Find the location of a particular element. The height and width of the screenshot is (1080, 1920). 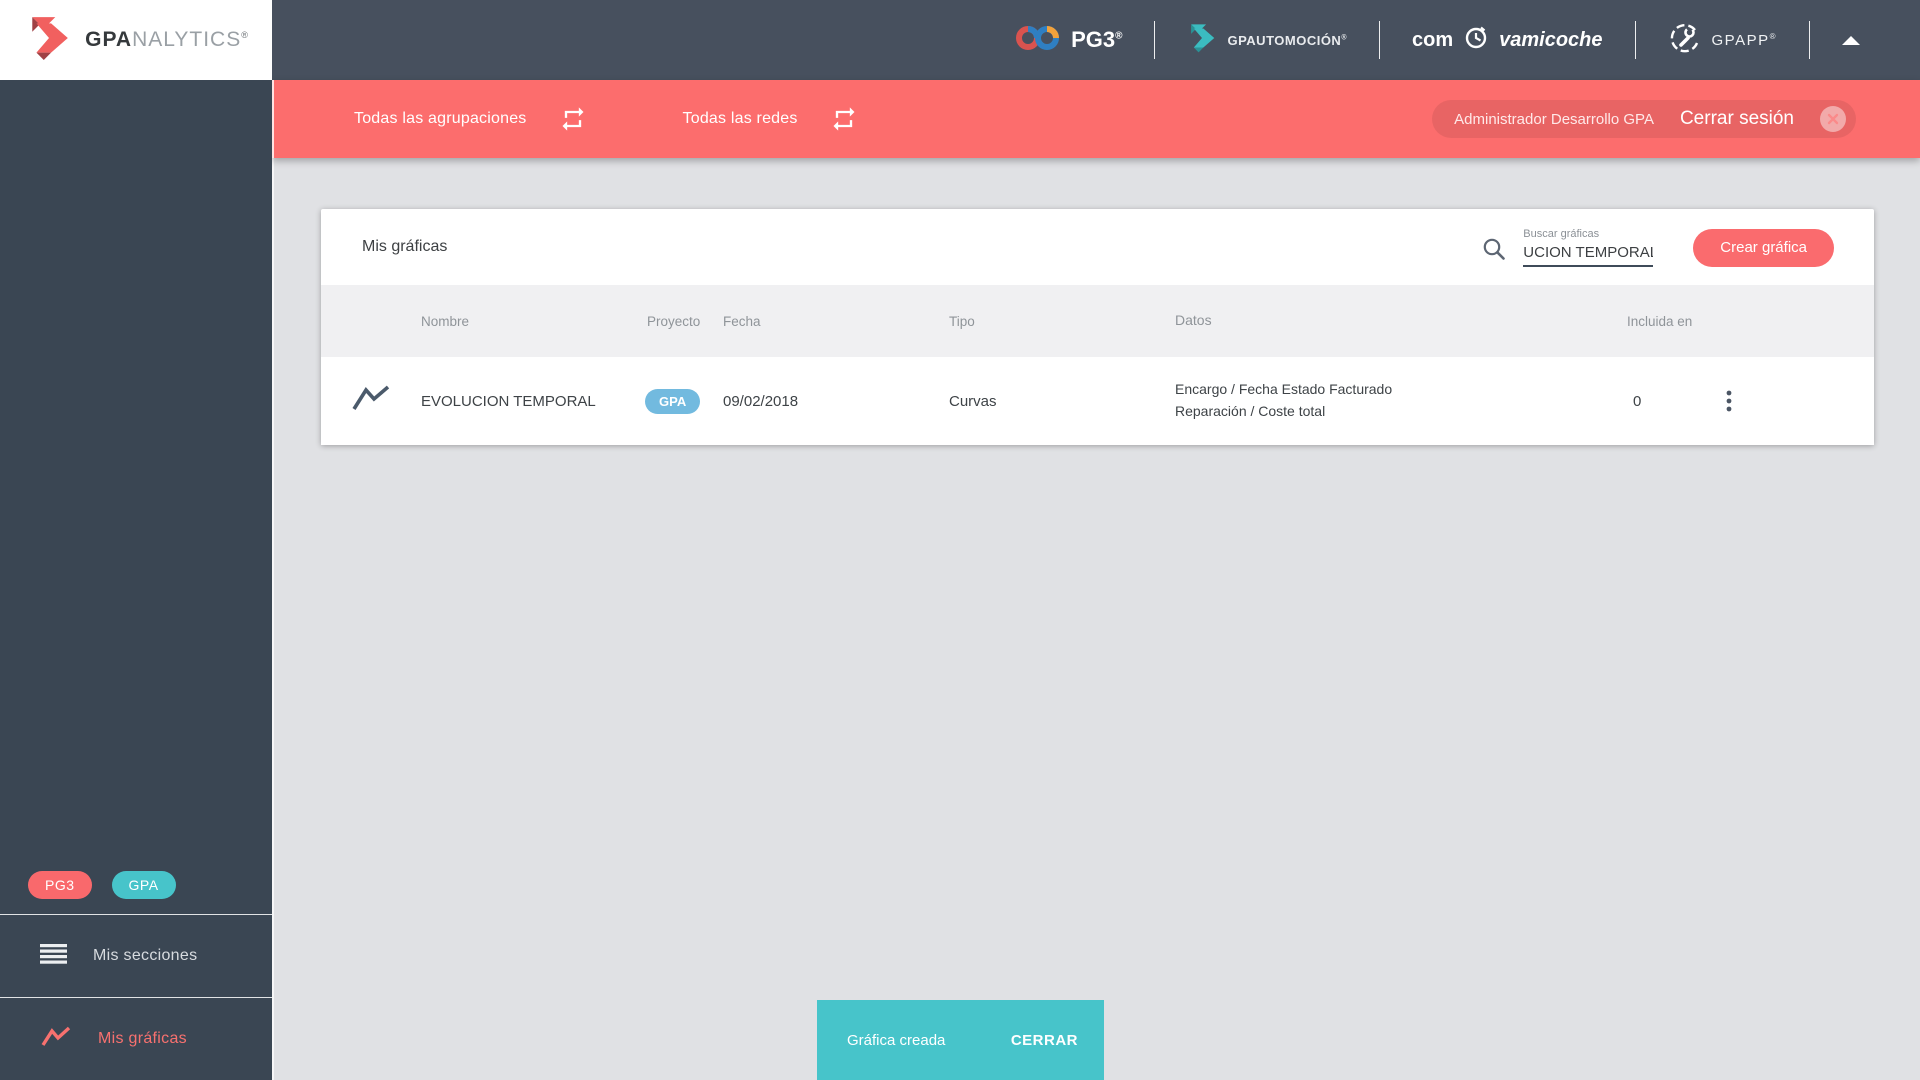

search-group: Buscar gráficas Crear gráfica is located at coordinates (1657, 247).